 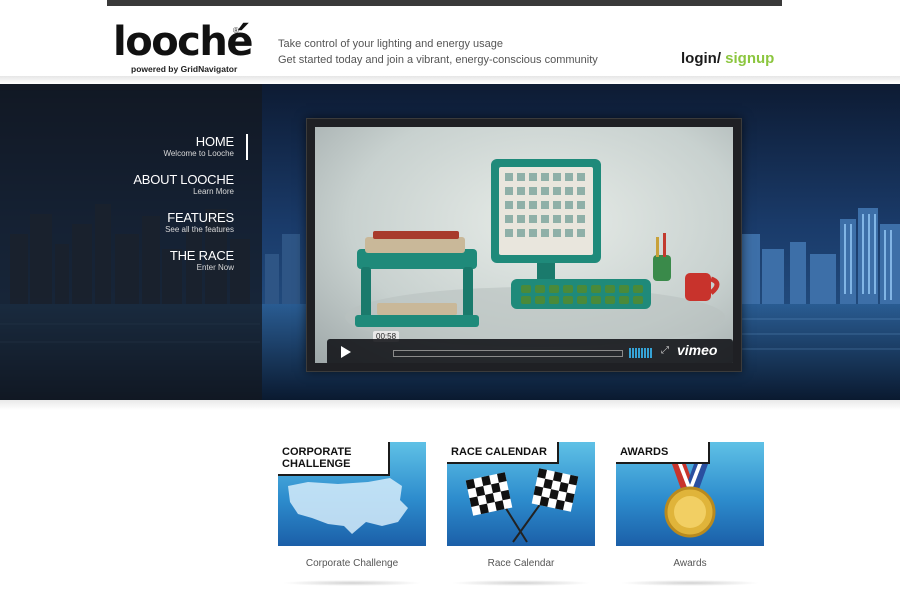 I want to click on video-controls: ⤢ vimeo, so click(x=530, y=351).